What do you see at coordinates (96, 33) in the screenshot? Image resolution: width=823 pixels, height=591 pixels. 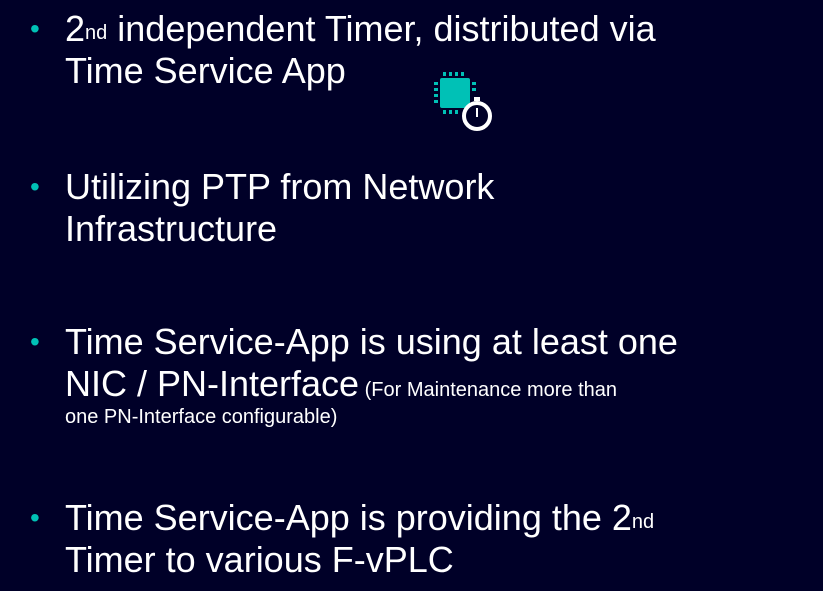 I see `bullet-1-superscript: nd` at bounding box center [96, 33].